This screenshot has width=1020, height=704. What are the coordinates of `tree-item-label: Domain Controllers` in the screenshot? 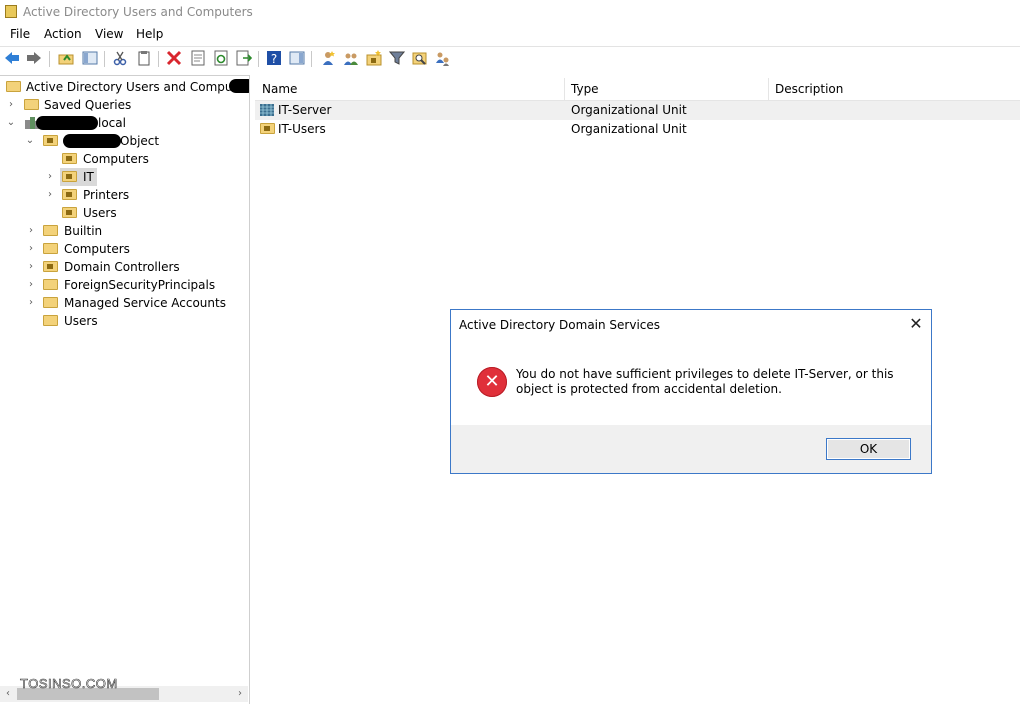 It's located at (122, 267).